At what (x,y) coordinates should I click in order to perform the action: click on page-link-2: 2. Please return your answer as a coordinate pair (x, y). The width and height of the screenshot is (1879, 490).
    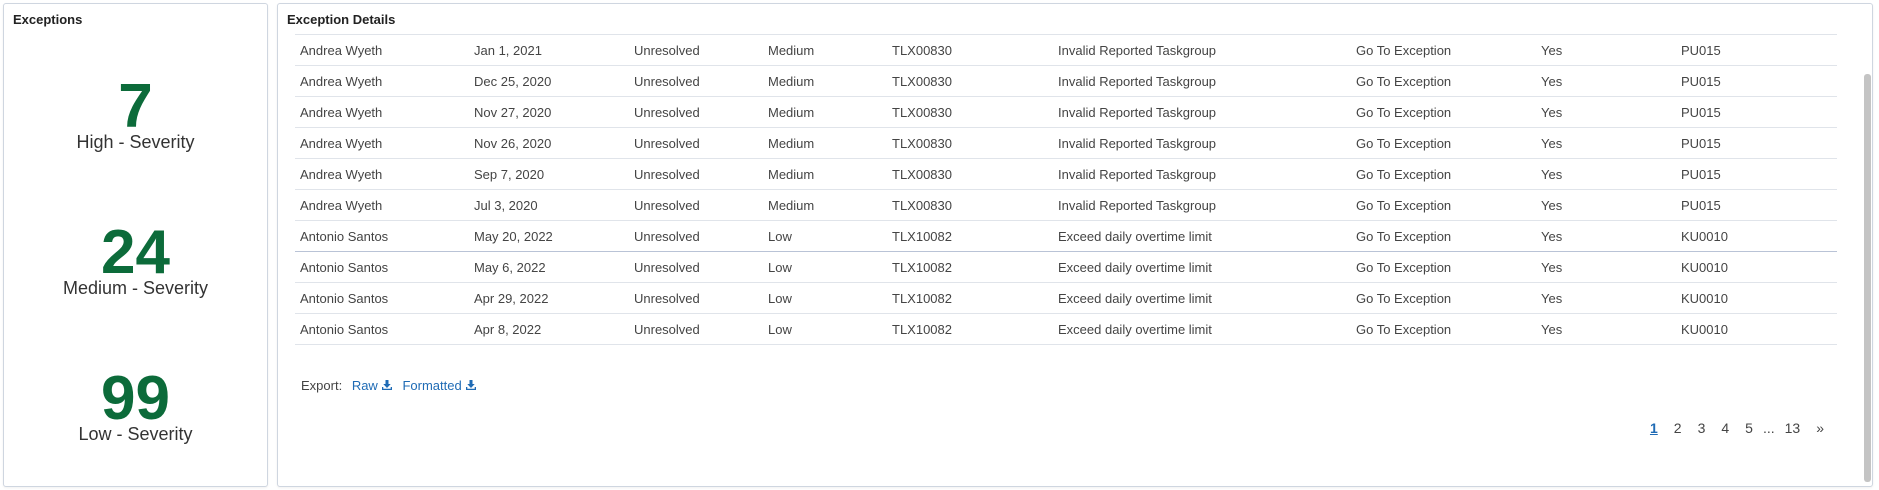
    Looking at the image, I should click on (1678, 428).